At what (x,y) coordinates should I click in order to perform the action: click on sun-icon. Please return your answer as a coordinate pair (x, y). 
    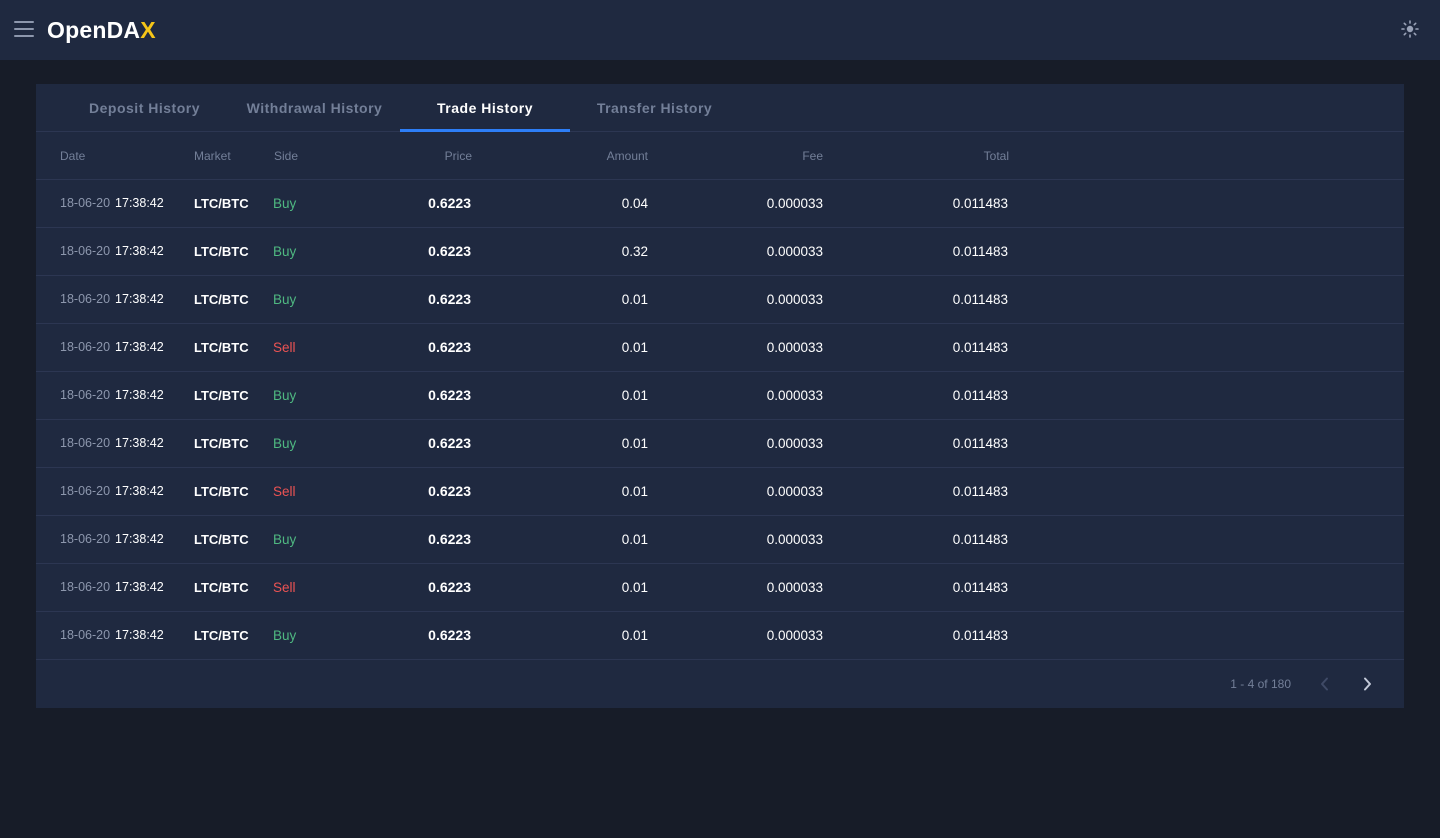
    Looking at the image, I should click on (1410, 29).